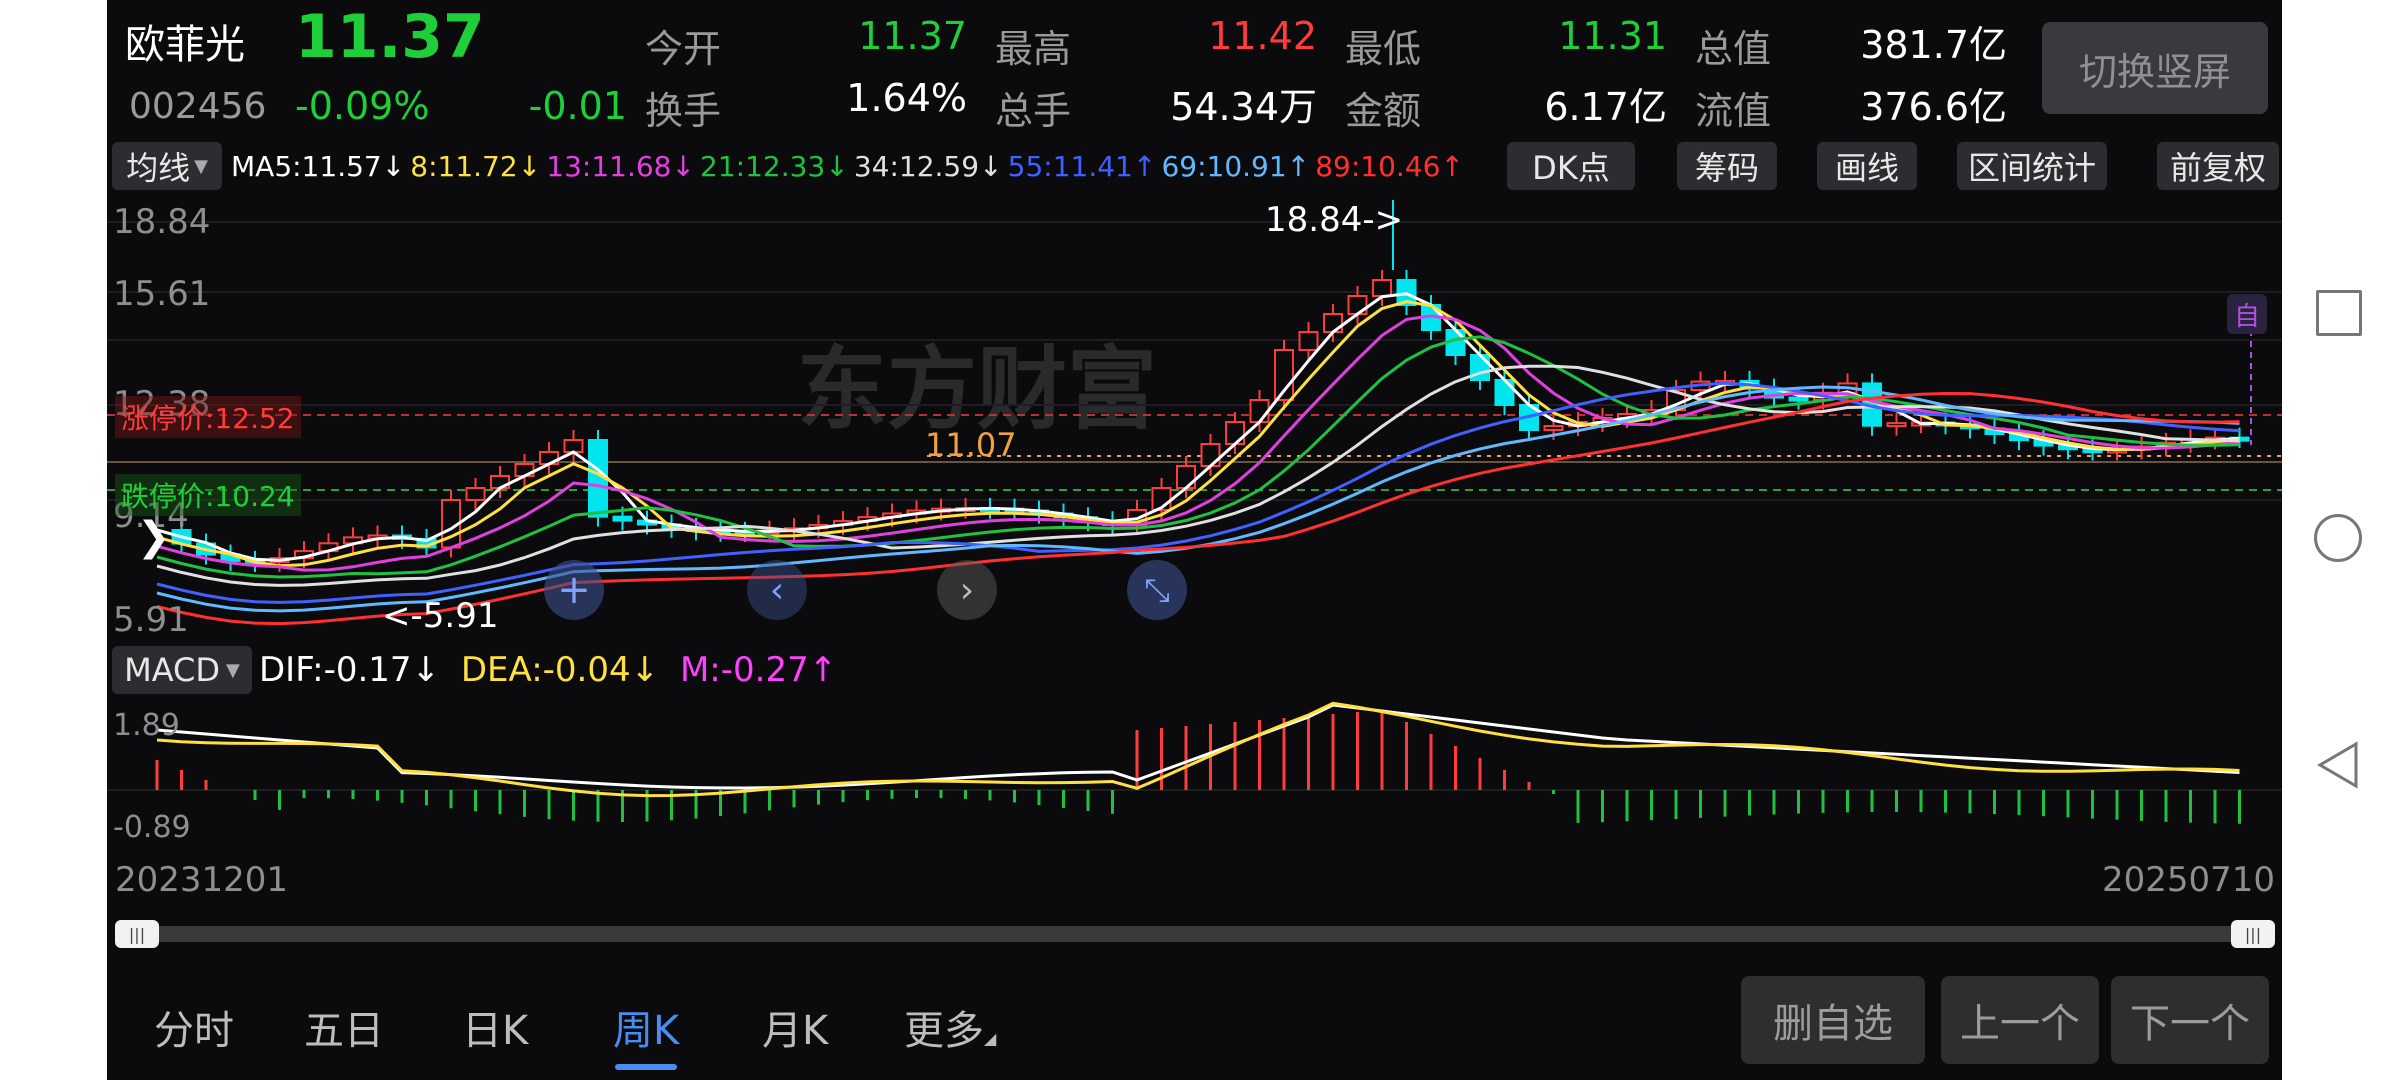  What do you see at coordinates (1383, 111) in the screenshot?
I see `stat-label-amount: 金额` at bounding box center [1383, 111].